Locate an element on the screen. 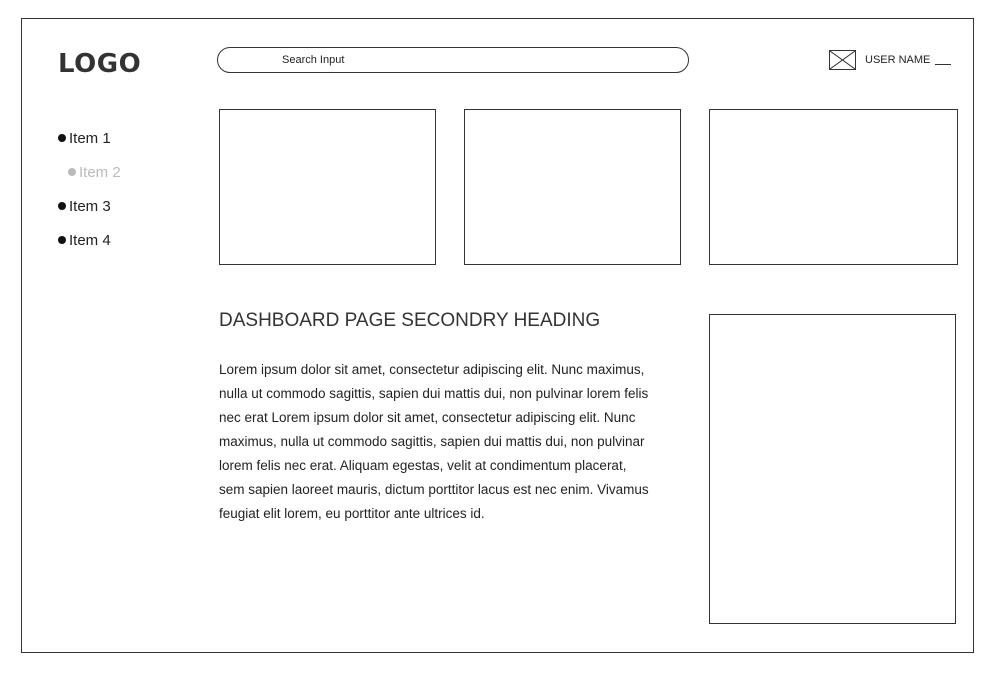 The height and width of the screenshot is (678, 1002). sidebar-item-label: Item 1 is located at coordinates (90, 138).